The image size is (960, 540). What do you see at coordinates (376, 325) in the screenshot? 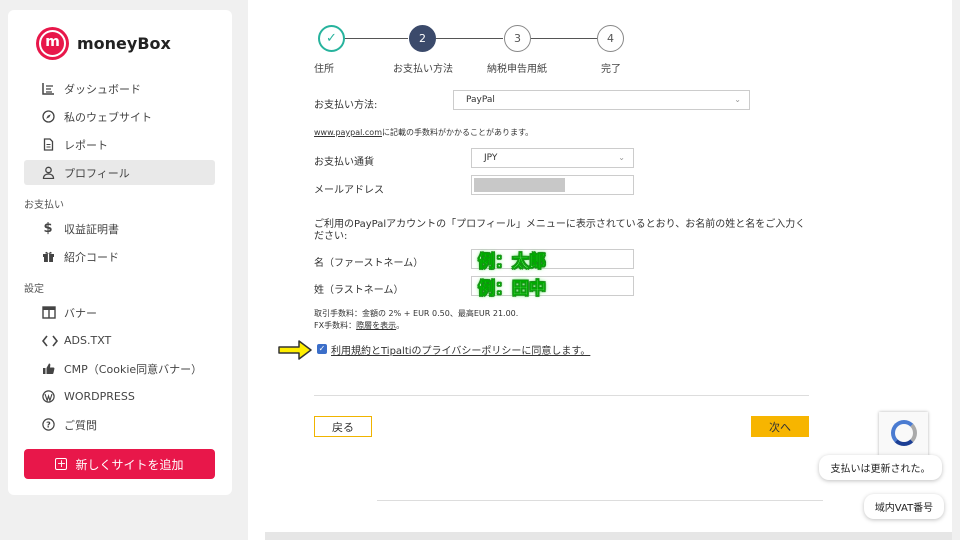
I see `fx-fee-link: 際層を表示` at bounding box center [376, 325].